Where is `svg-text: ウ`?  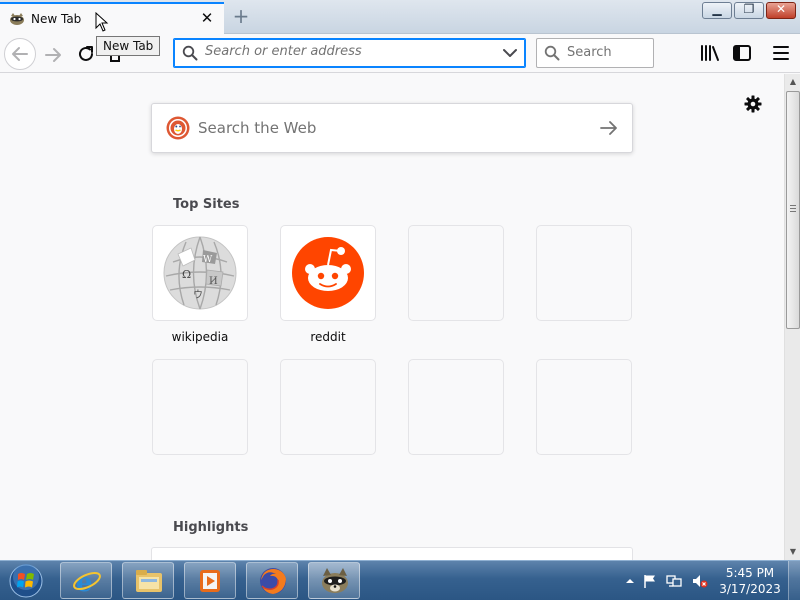 svg-text: ウ is located at coordinates (198, 295).